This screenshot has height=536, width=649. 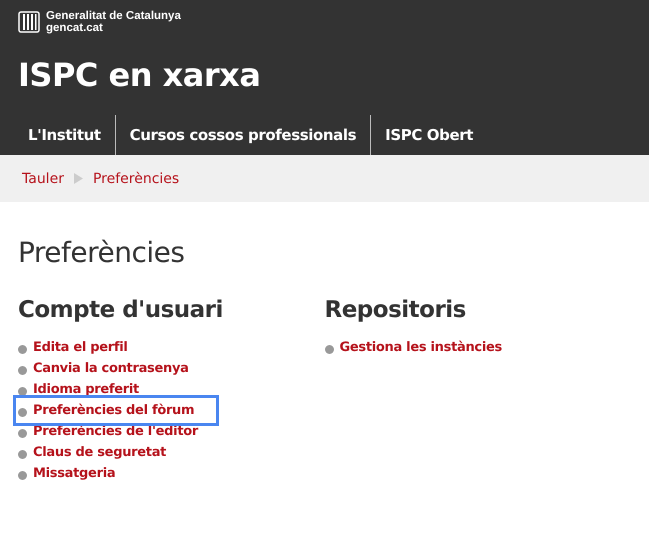 What do you see at coordinates (113, 410) in the screenshot?
I see `preference-link: Preferències del fòrum` at bounding box center [113, 410].